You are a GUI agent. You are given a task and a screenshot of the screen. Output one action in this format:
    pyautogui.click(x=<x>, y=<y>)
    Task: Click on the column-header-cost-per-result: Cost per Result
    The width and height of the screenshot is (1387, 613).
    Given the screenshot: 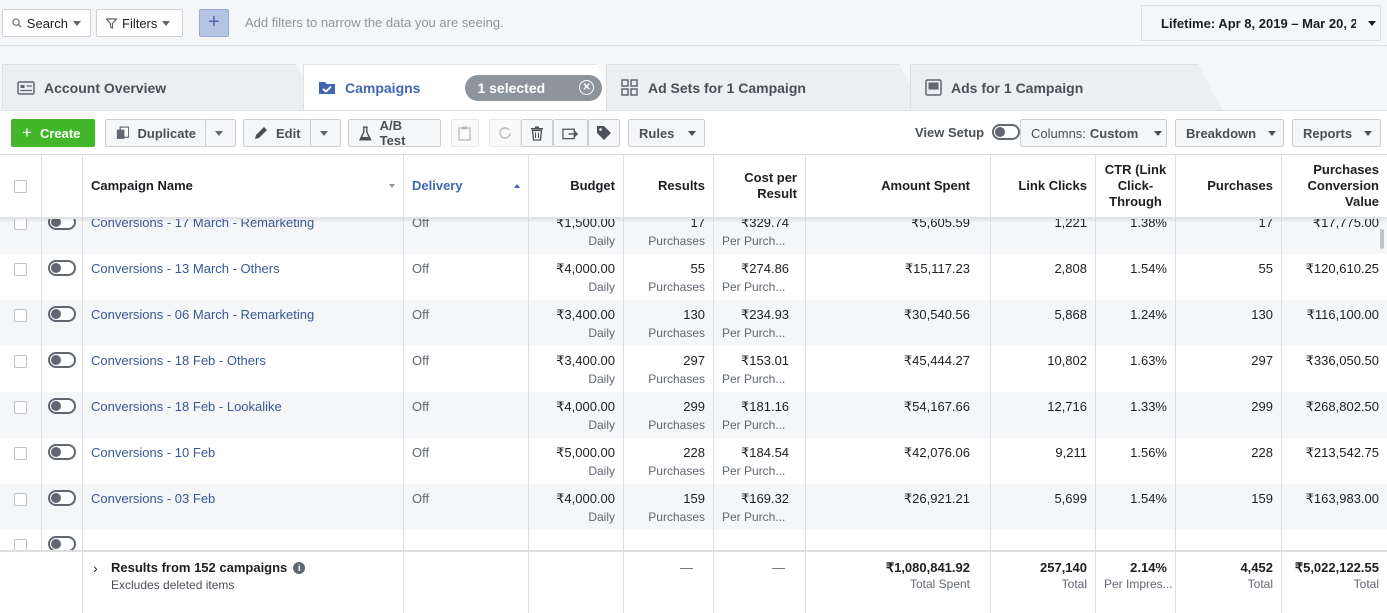 What is the action you would take?
    pyautogui.click(x=760, y=186)
    